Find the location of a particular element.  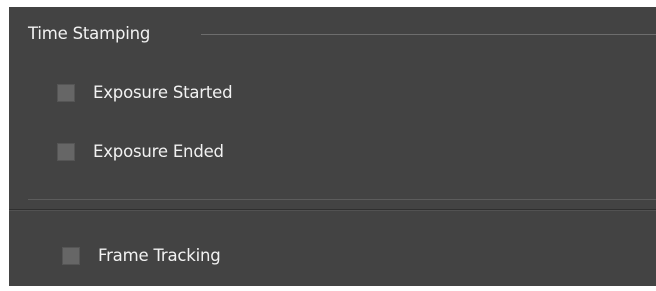

group-title-divider is located at coordinates (428, 34).